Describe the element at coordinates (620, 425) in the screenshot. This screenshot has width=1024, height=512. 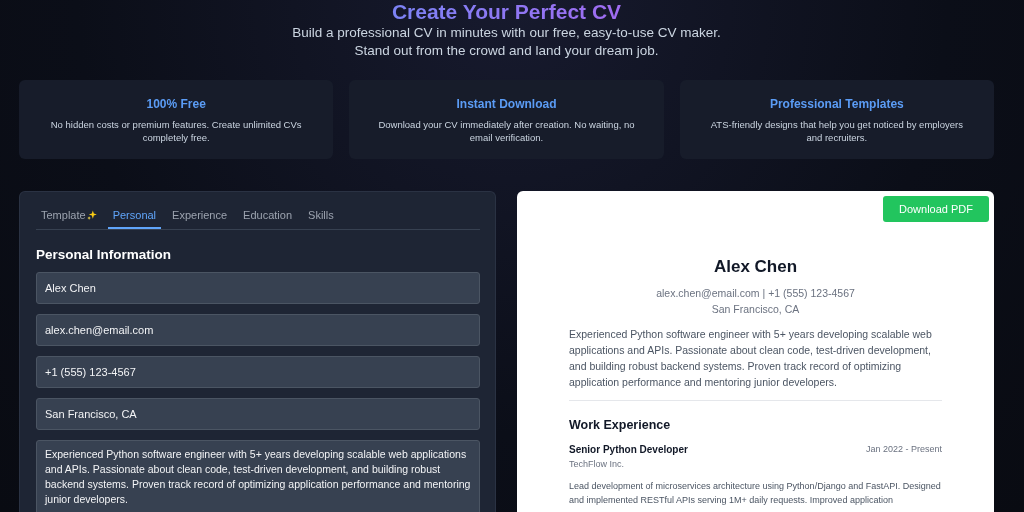
I see `cv-section-title: Work Experience` at that location.